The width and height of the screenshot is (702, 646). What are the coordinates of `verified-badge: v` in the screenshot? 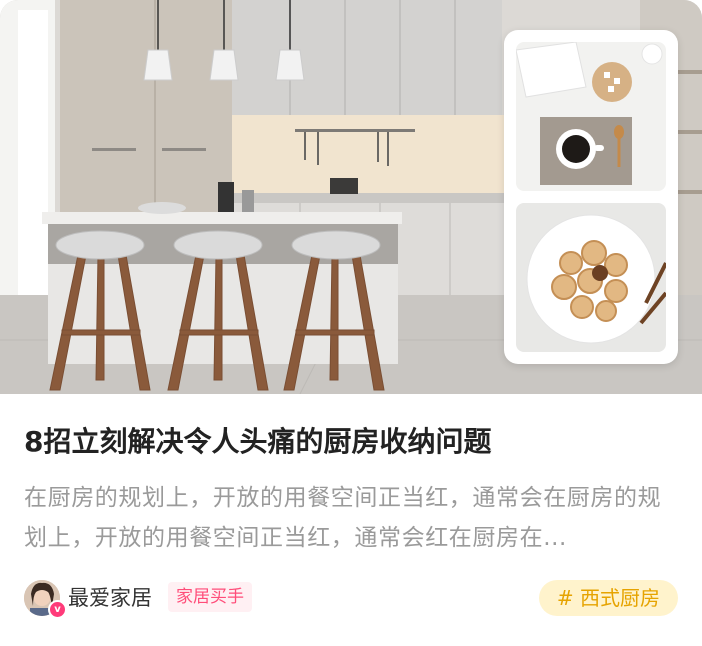 It's located at (57, 609).